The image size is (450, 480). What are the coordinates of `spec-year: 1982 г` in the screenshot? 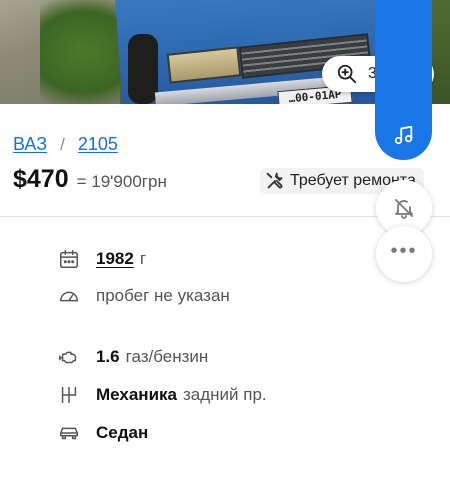 It's located at (102, 259).